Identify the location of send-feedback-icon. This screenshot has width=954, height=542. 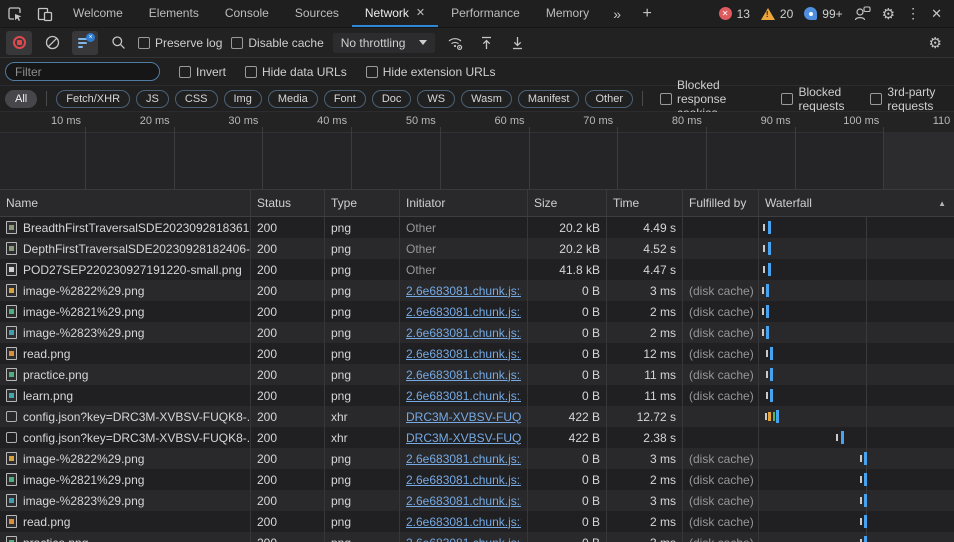
(862, 13).